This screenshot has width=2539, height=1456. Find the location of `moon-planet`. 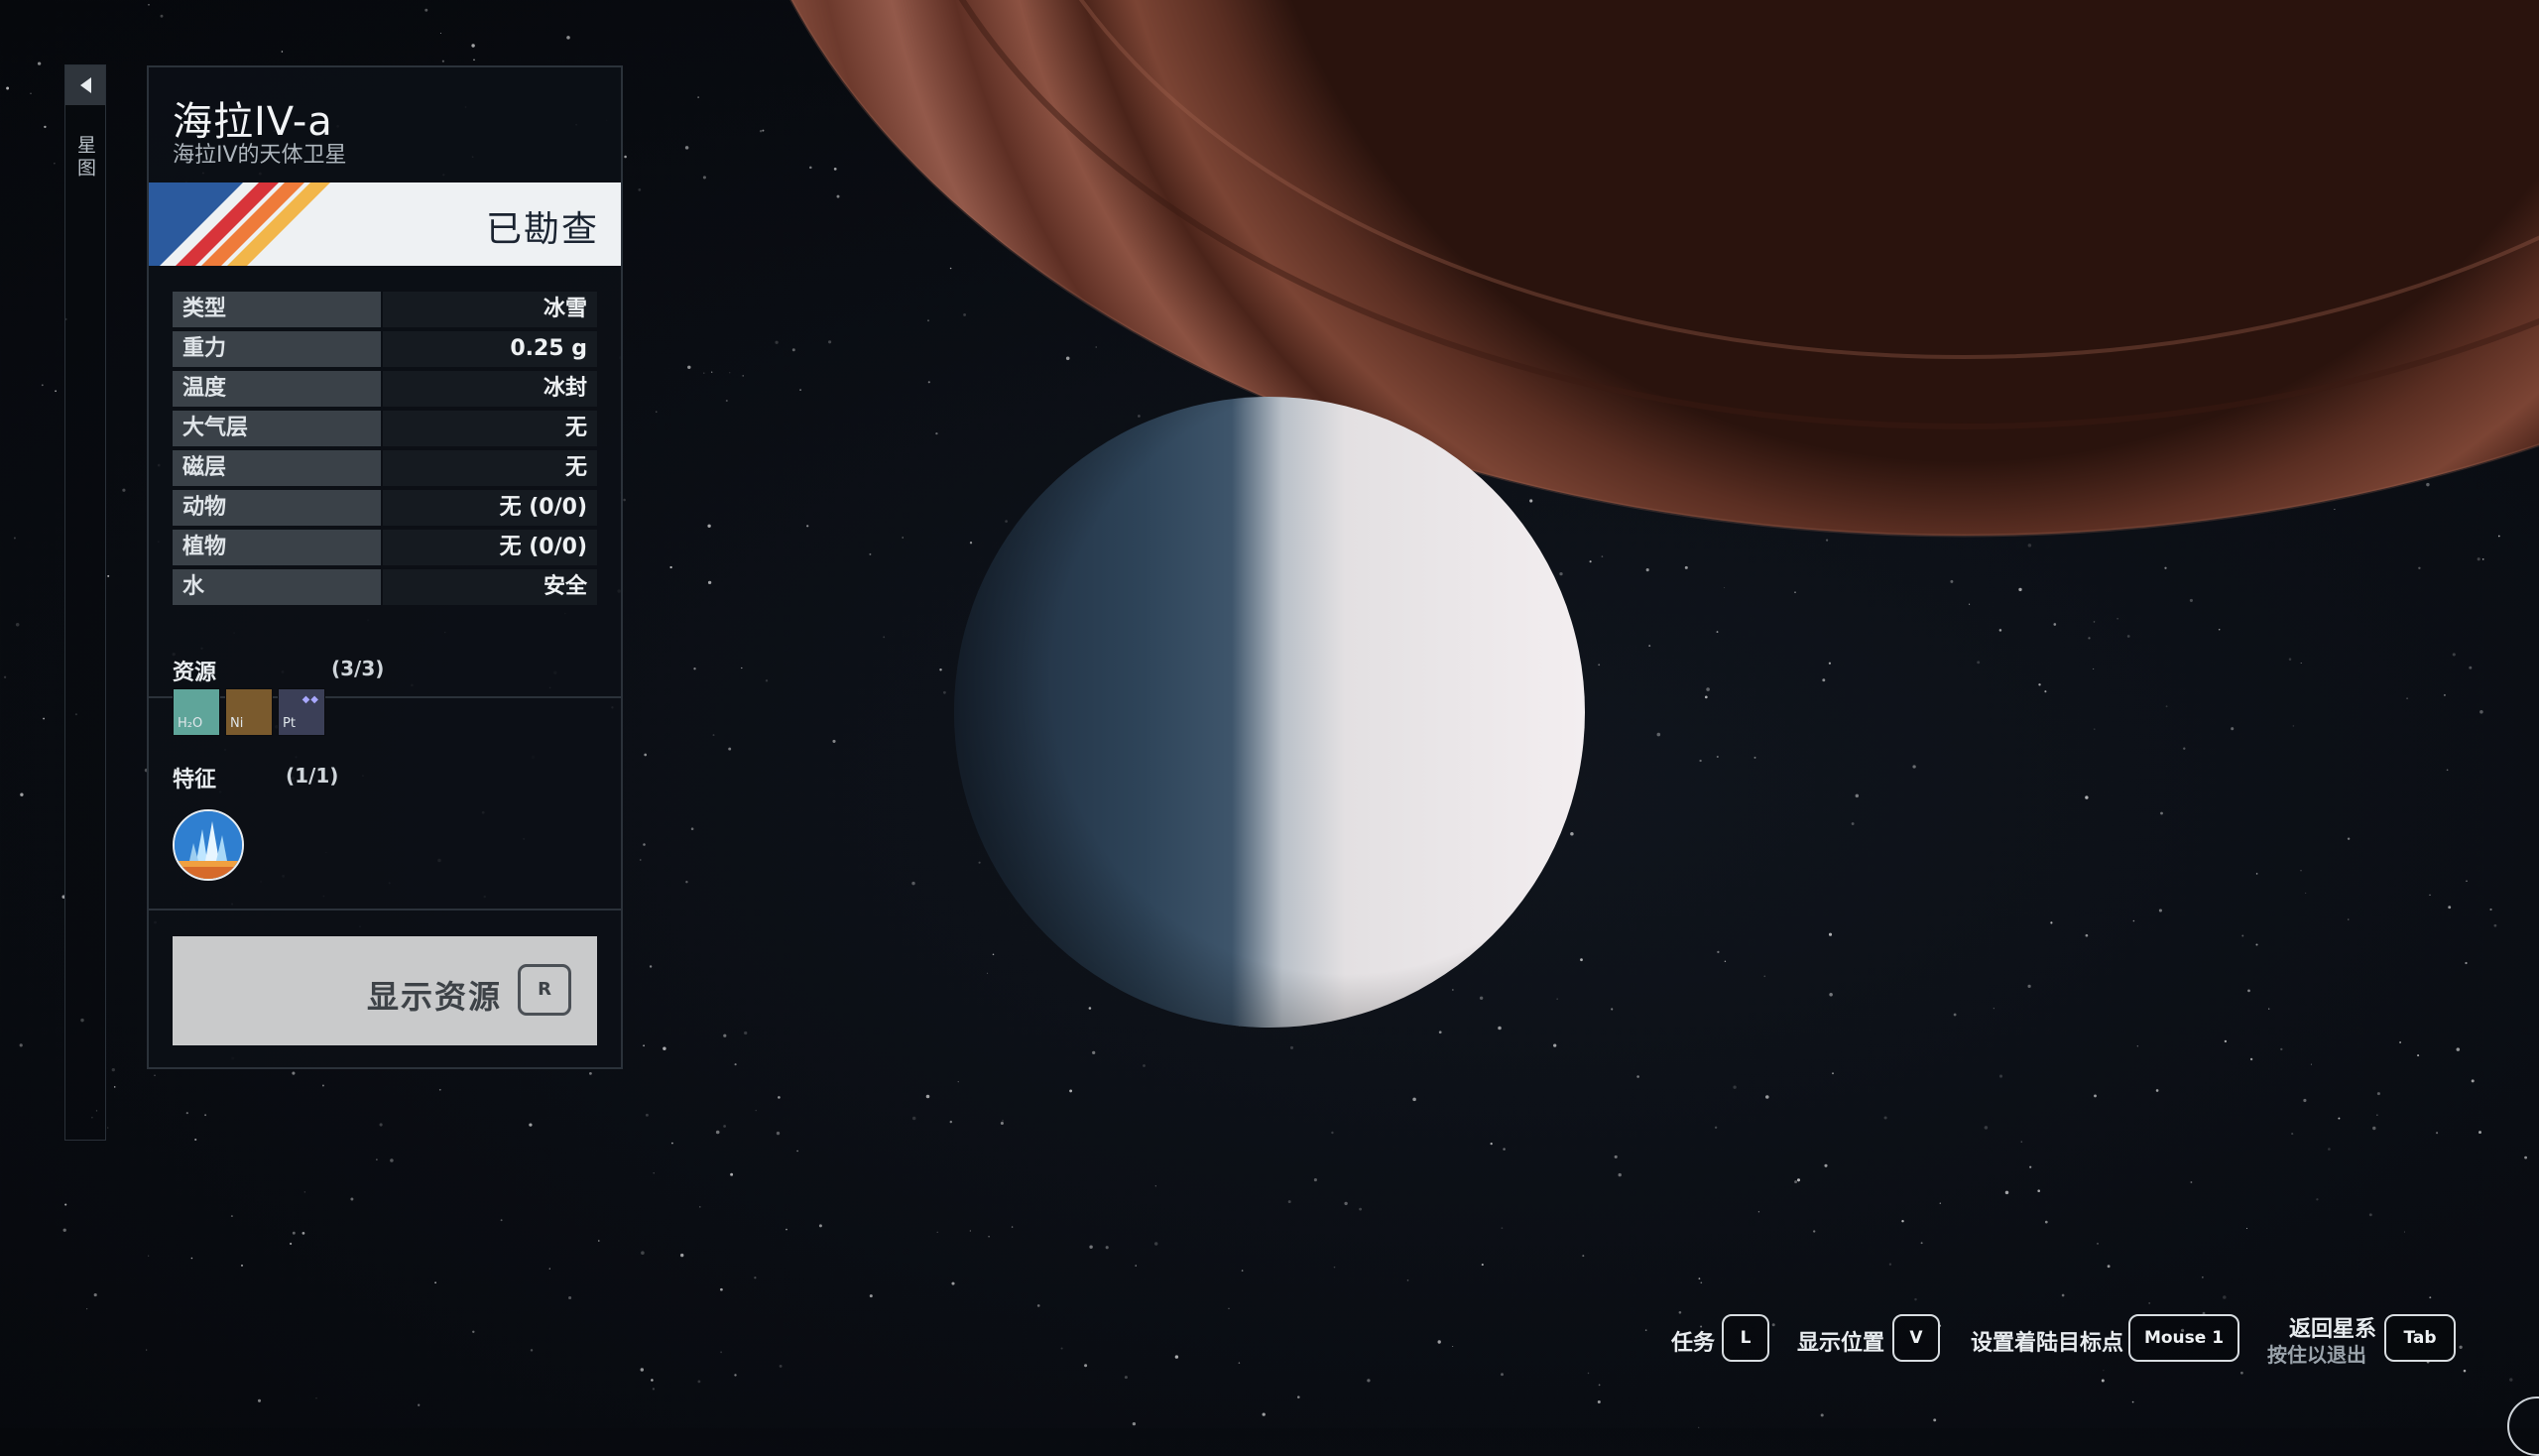

moon-planet is located at coordinates (1269, 712).